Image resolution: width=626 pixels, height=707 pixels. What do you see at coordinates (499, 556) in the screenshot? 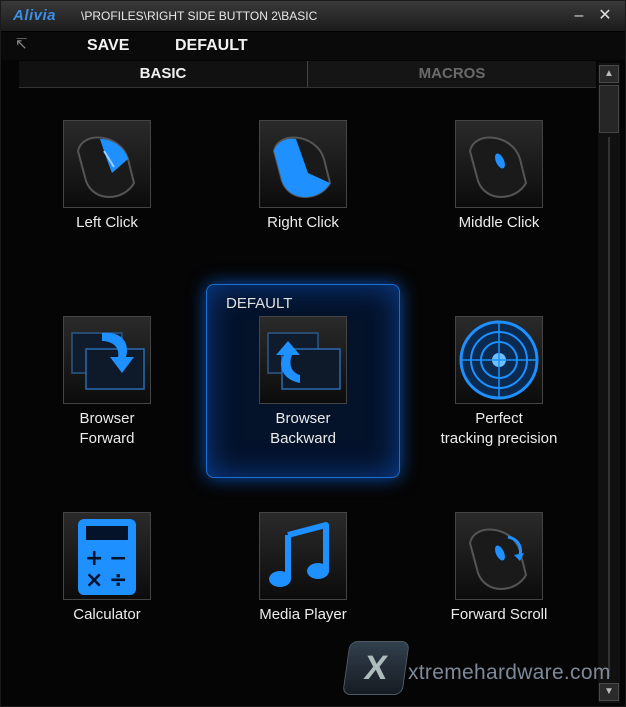
I see `scroll-forward-icon` at bounding box center [499, 556].